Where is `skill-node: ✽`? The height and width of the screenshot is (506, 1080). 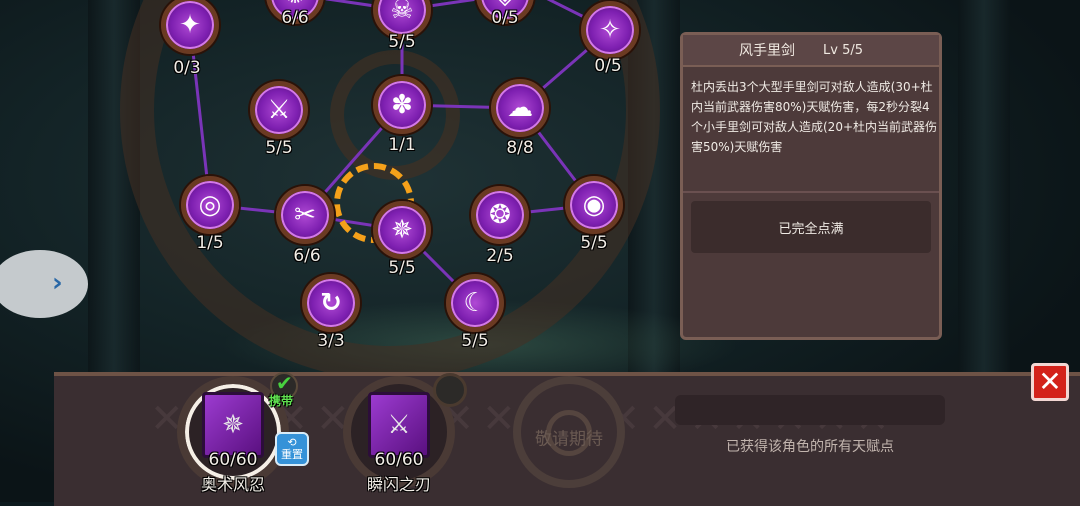 skill-node: ✽ is located at coordinates (402, 105).